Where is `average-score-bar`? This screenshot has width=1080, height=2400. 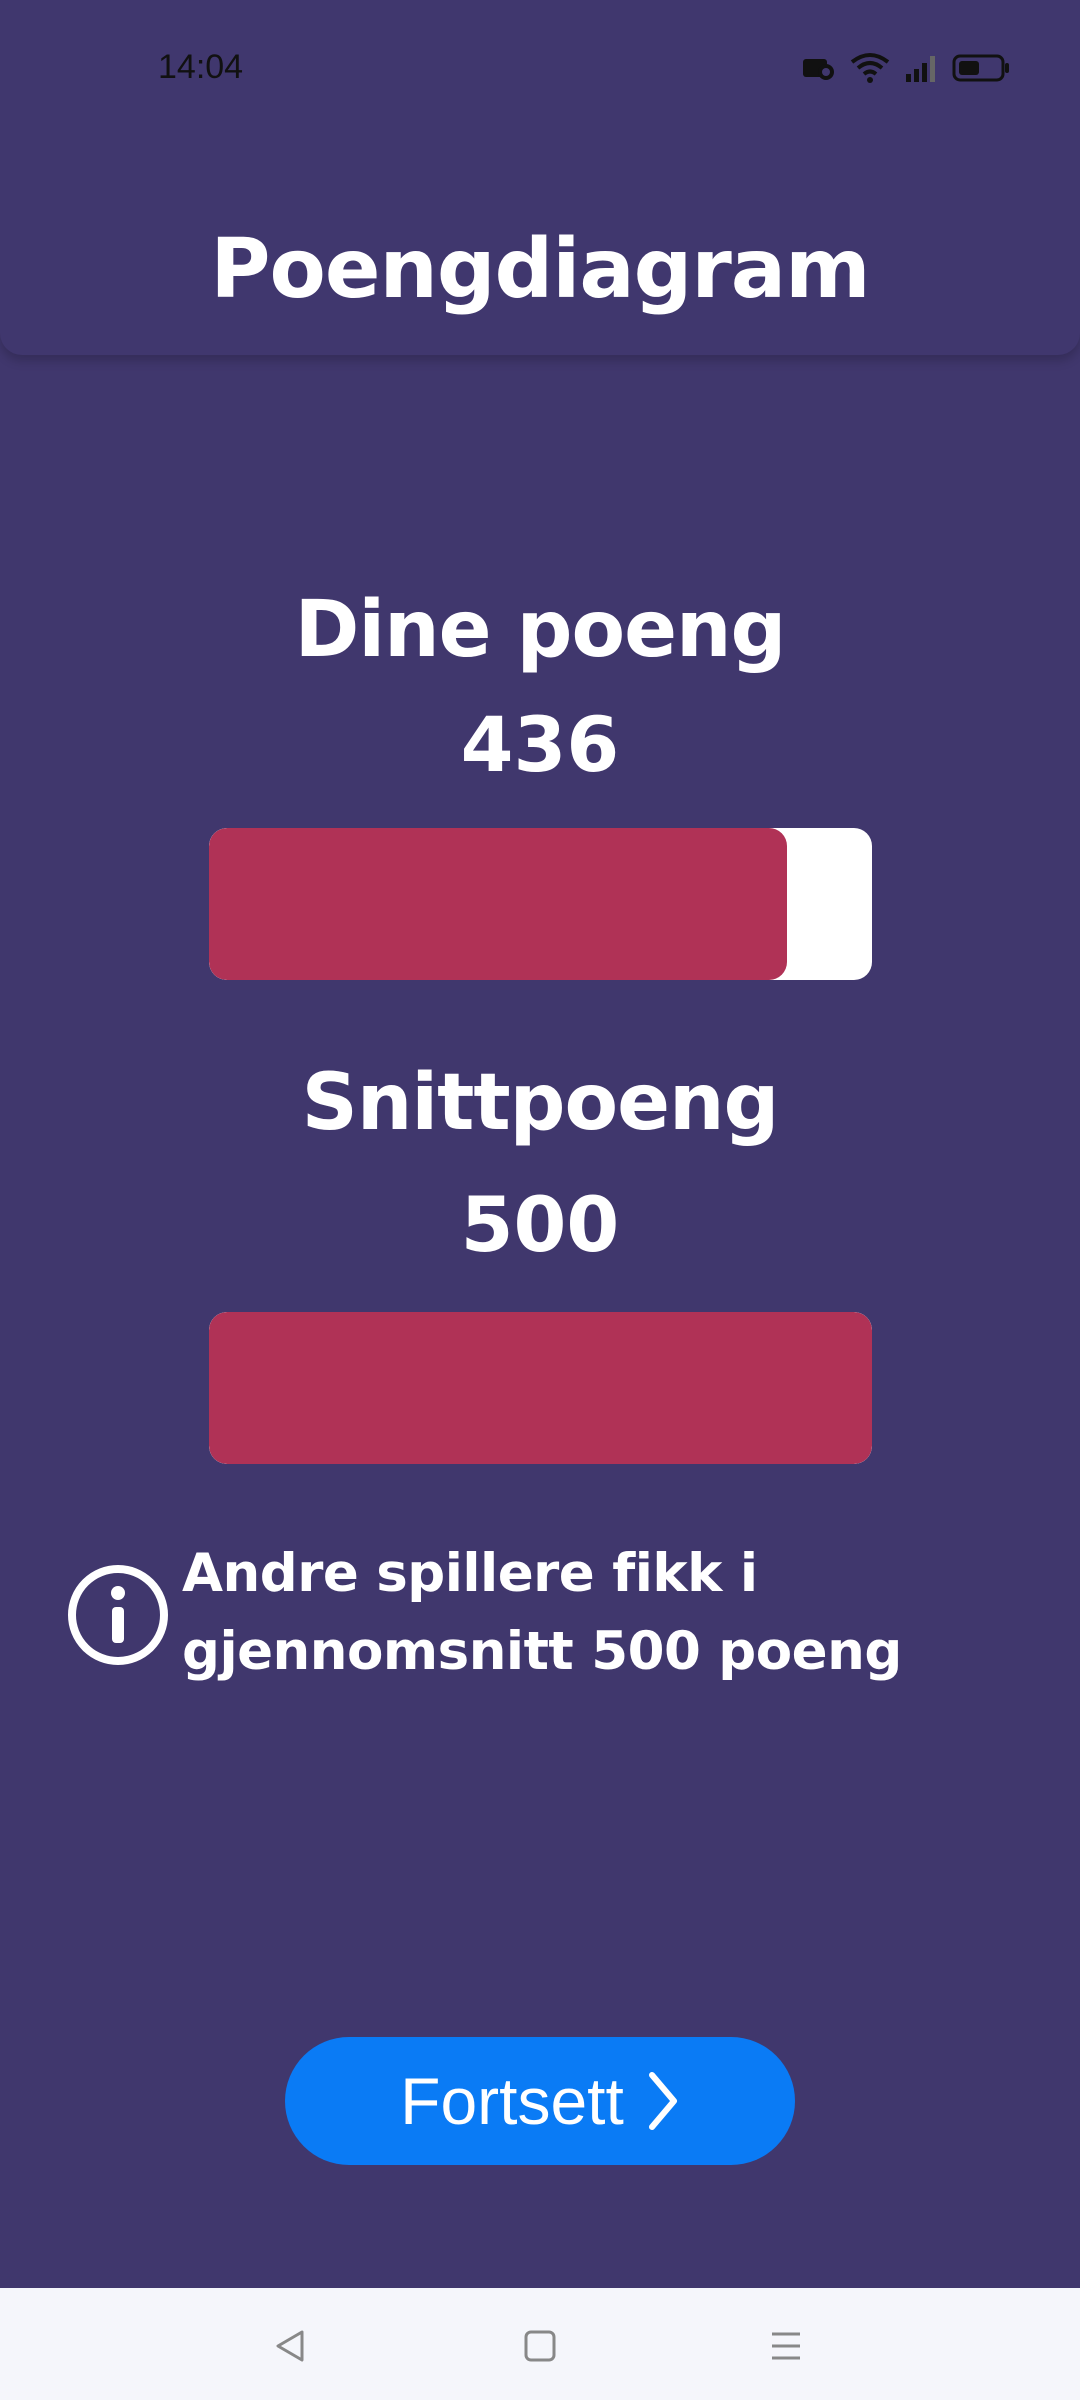 average-score-bar is located at coordinates (540, 1388).